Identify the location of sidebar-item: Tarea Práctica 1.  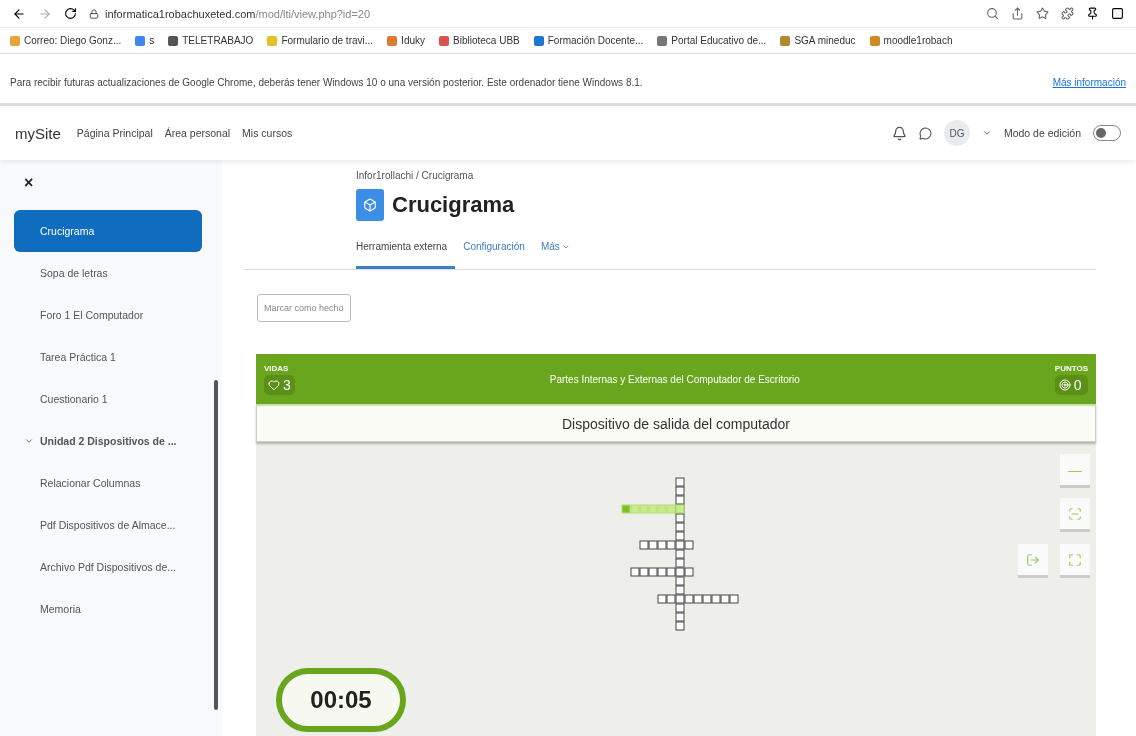
(108, 357).